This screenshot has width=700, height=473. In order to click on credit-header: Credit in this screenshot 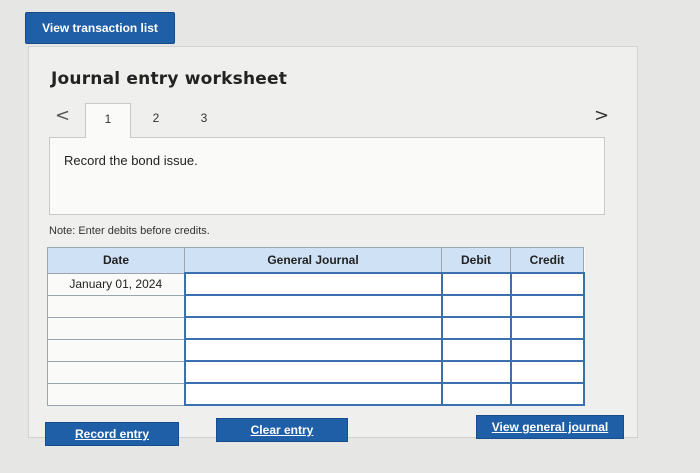, I will do `click(547, 260)`.